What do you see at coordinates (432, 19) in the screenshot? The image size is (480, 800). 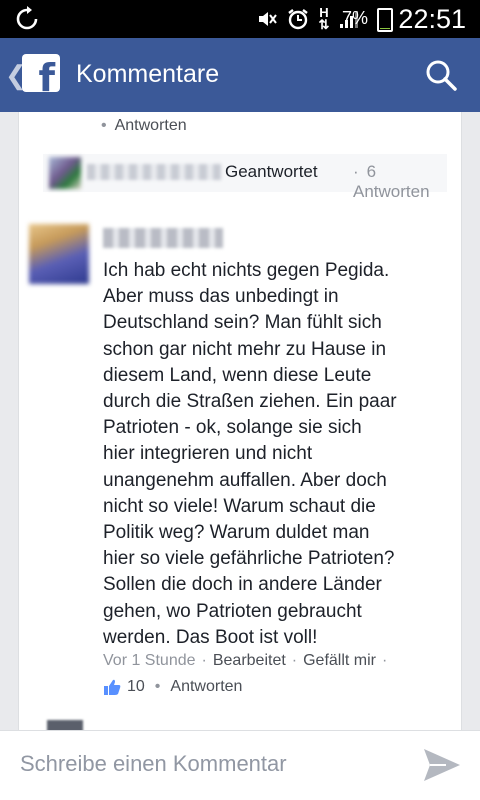 I see `clock: 22:51` at bounding box center [432, 19].